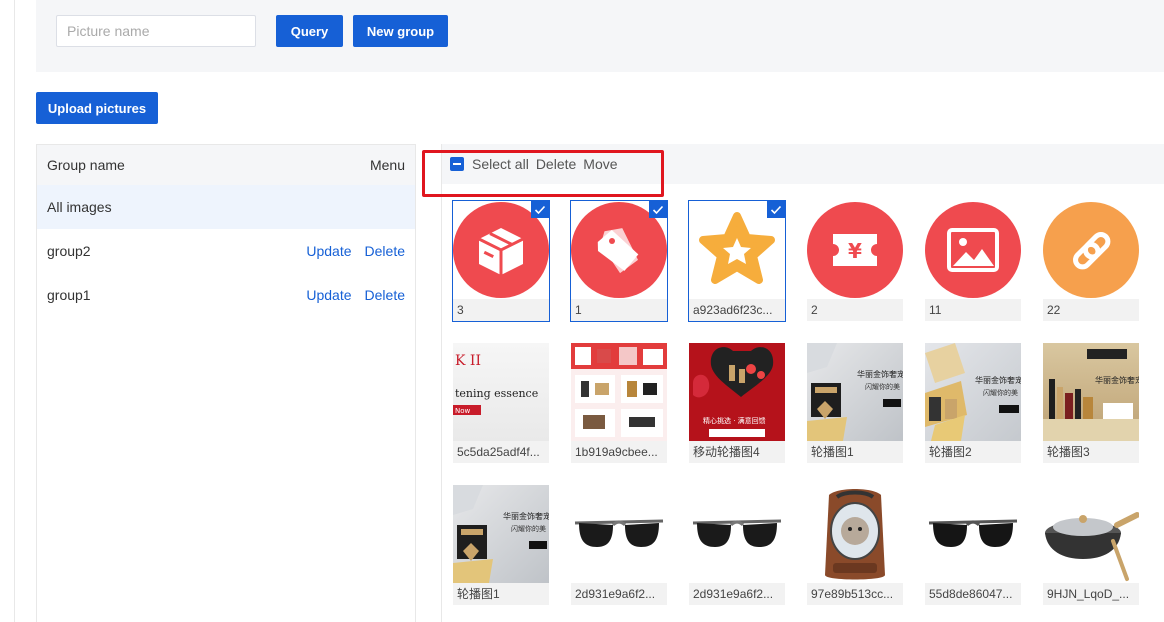 The height and width of the screenshot is (622, 1164). What do you see at coordinates (1091, 452) in the screenshot?
I see `image-label: 轮播图3` at bounding box center [1091, 452].